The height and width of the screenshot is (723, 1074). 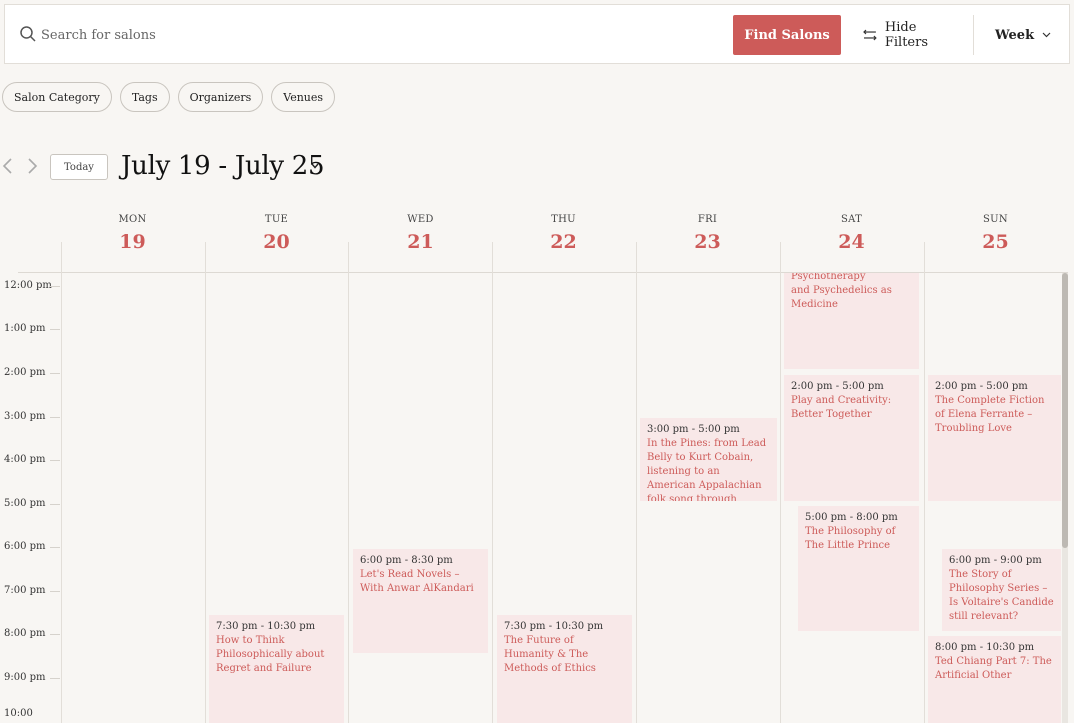 I want to click on sliders-icon, so click(x=870, y=35).